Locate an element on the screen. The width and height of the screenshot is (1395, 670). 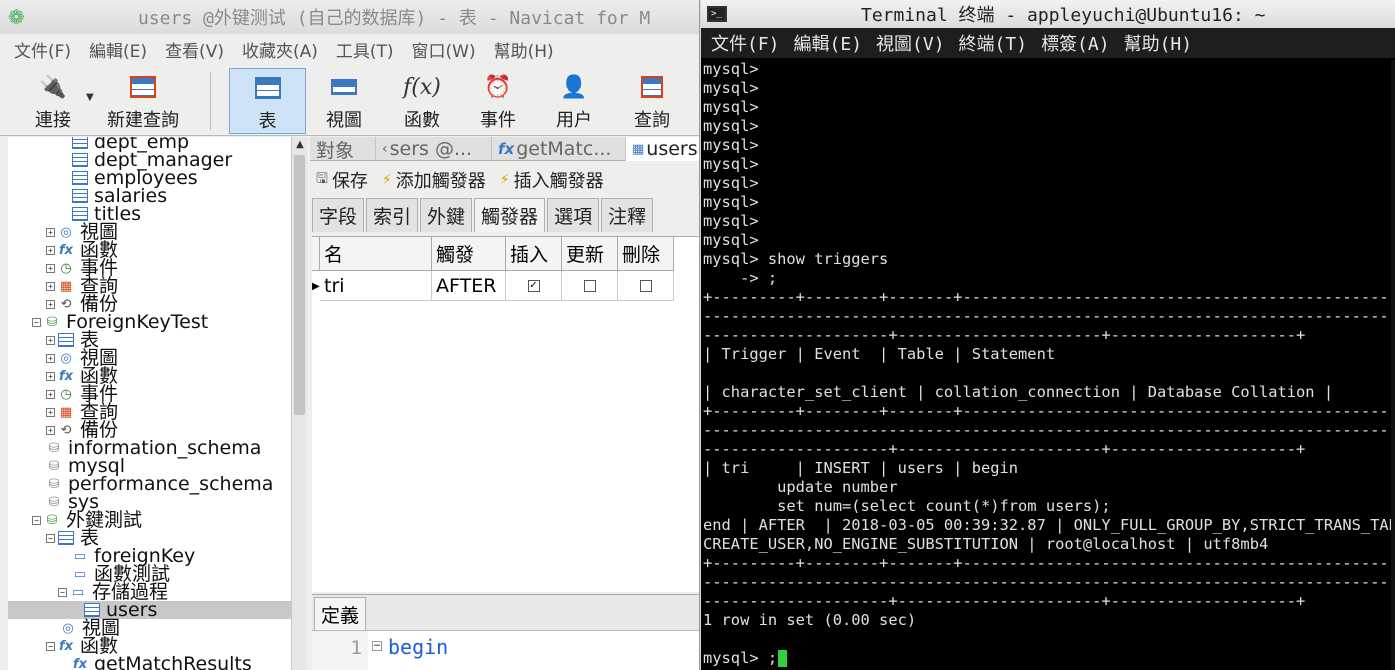
insert-trigger-button: ⚡ 插入觸發器 is located at coordinates (552, 180).